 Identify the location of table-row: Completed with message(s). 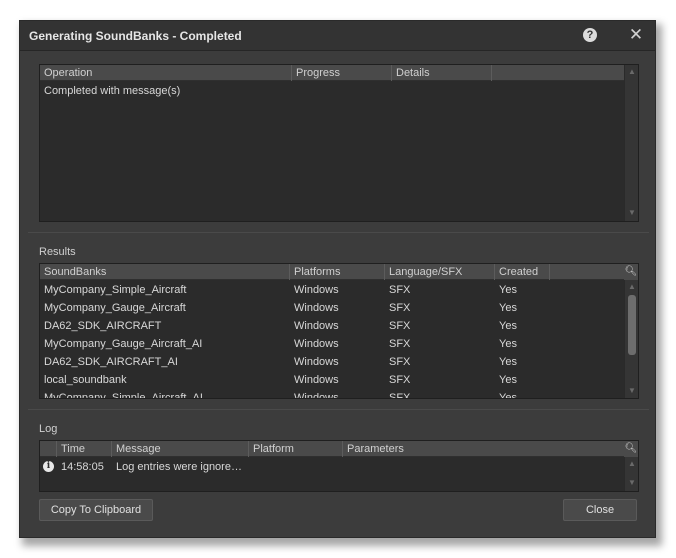
(339, 91).